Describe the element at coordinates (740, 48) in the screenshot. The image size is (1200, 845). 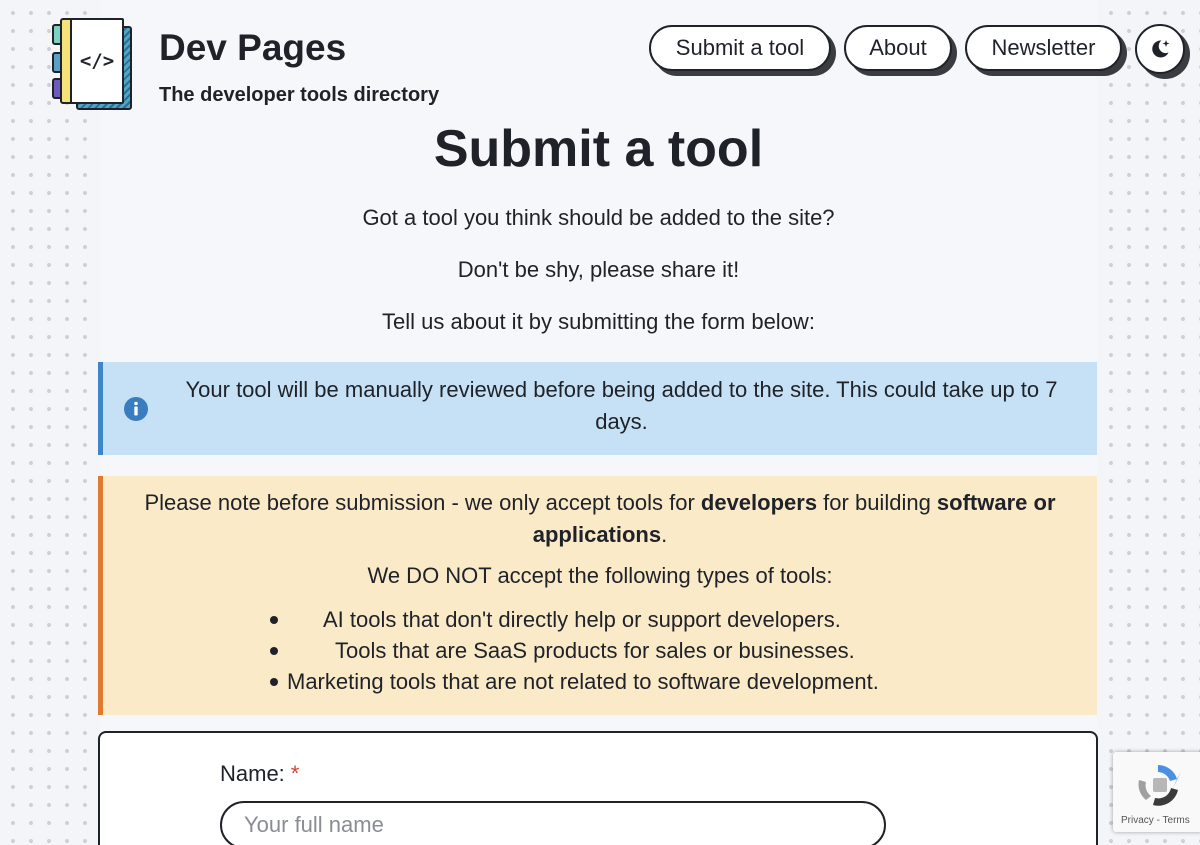
I see `nav-submit-tool-button: Submit a tool` at that location.